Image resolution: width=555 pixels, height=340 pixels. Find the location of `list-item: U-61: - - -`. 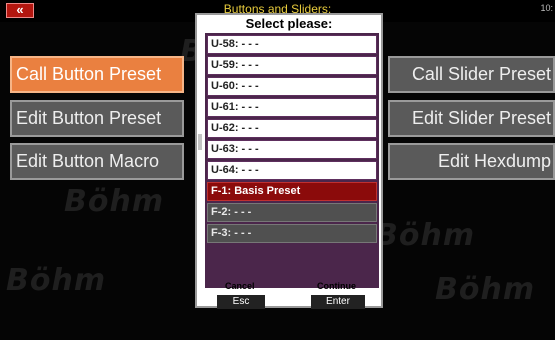

list-item: U-61: - - - is located at coordinates (292, 107).